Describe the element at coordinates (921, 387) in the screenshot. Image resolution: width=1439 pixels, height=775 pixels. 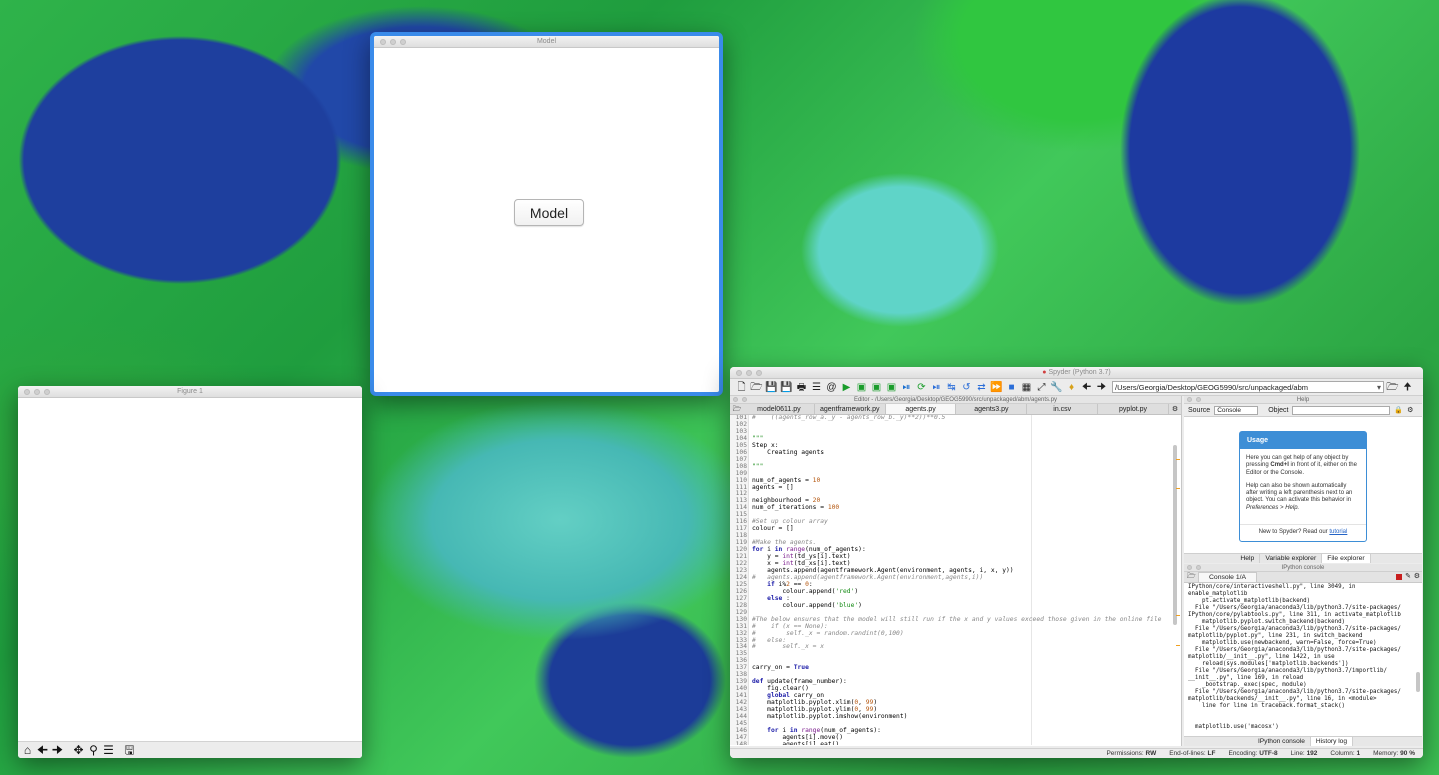
I see `rerun-icon: ⟳` at that location.